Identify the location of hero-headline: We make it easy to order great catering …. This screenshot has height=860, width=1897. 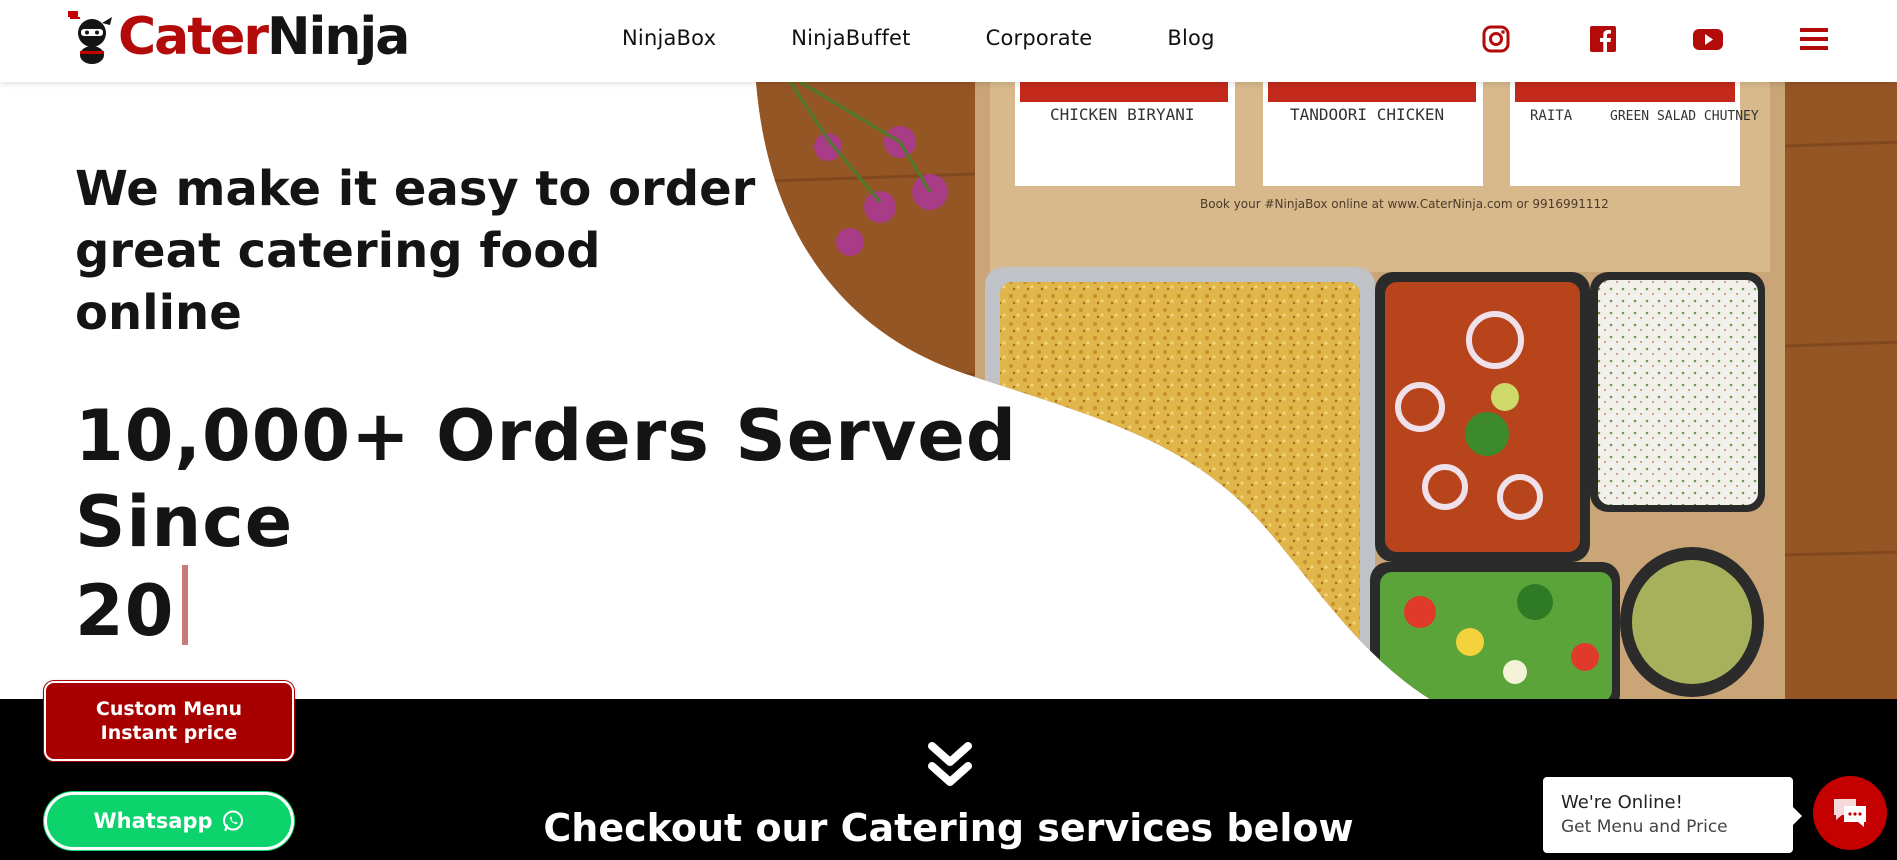
(415, 251).